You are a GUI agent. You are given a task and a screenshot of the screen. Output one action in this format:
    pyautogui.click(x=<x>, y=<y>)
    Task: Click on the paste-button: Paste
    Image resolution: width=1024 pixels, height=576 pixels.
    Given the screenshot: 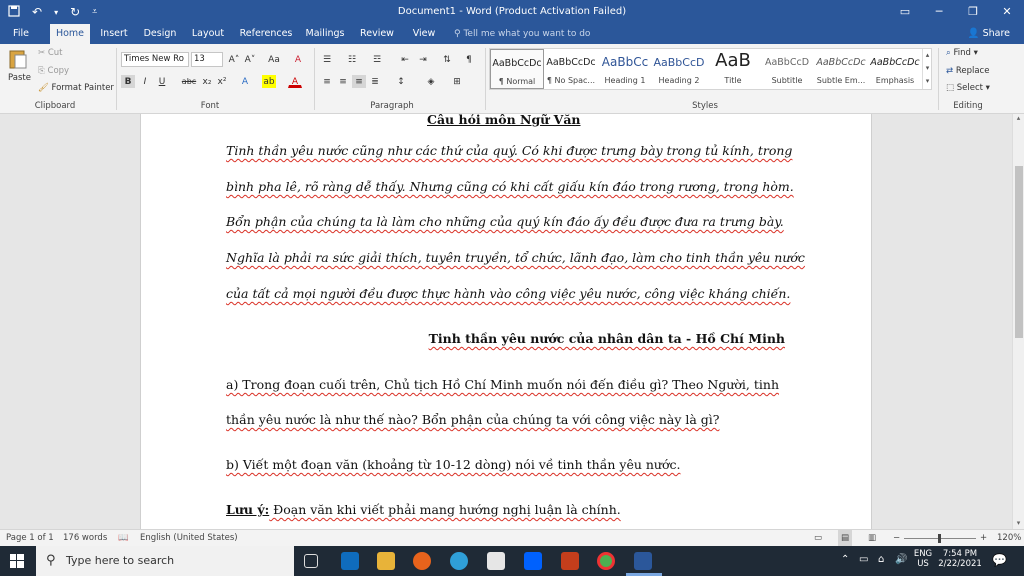 What is the action you would take?
    pyautogui.click(x=19, y=78)
    